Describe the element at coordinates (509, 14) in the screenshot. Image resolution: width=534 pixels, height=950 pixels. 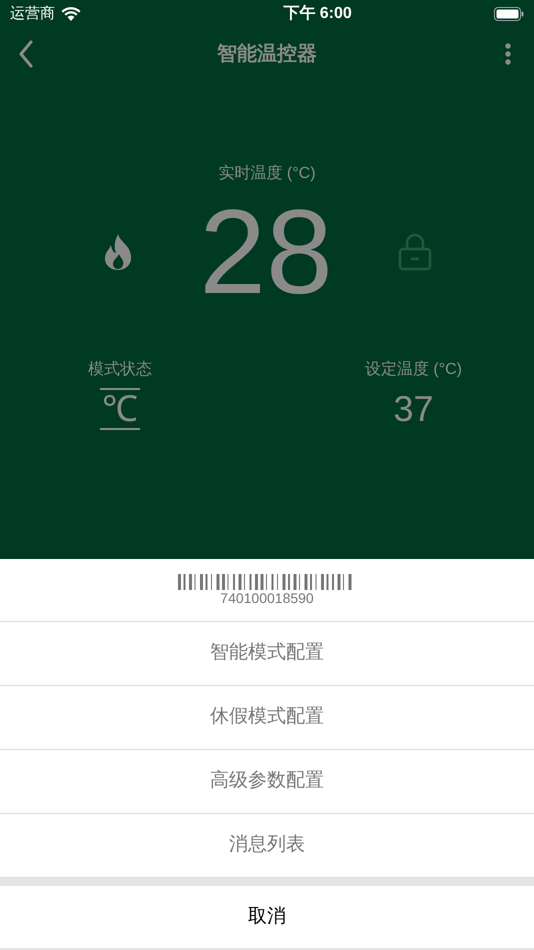
I see `battery-icon` at that location.